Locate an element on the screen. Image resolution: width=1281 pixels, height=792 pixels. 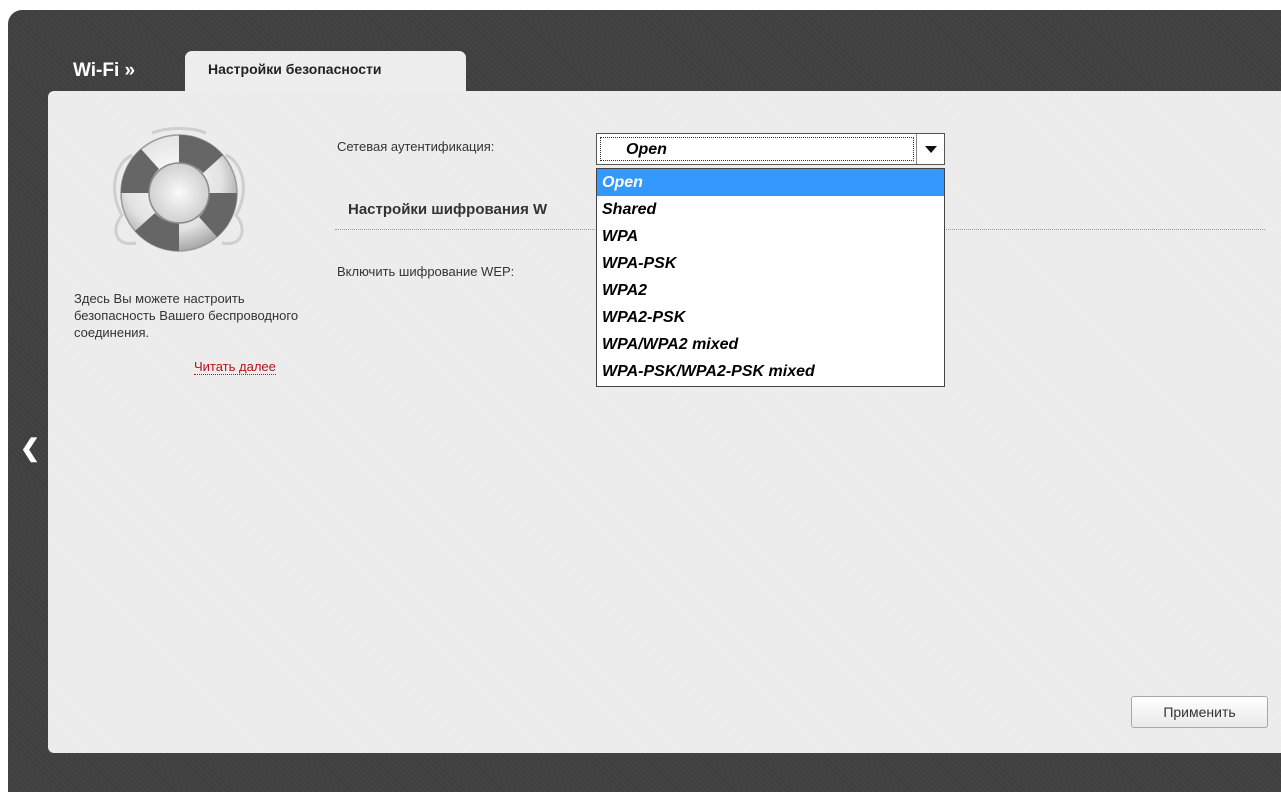
option-shared: Shared is located at coordinates (770, 209).